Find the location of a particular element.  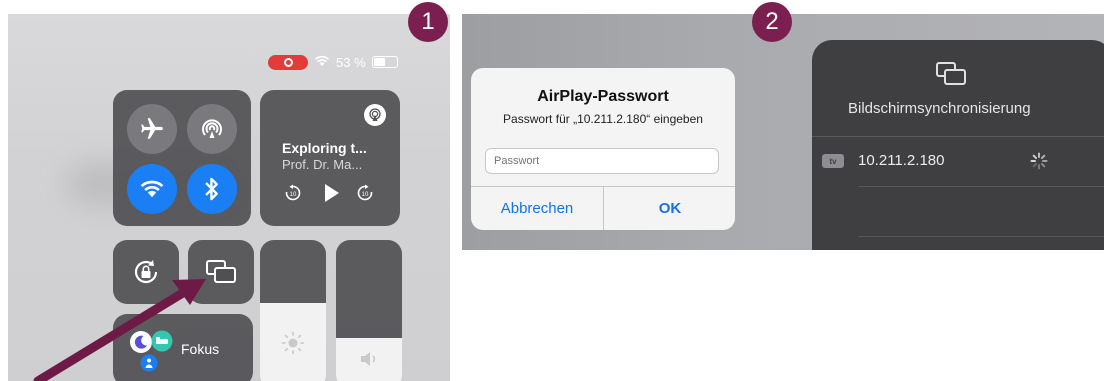

skip-back-icon: 10 is located at coordinates (293, 193).